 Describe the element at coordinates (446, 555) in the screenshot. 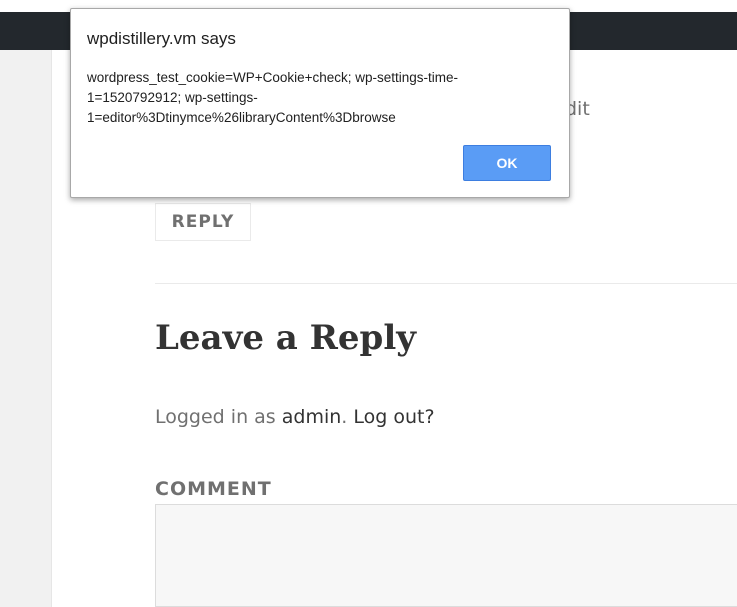

I see `comment-textarea` at that location.